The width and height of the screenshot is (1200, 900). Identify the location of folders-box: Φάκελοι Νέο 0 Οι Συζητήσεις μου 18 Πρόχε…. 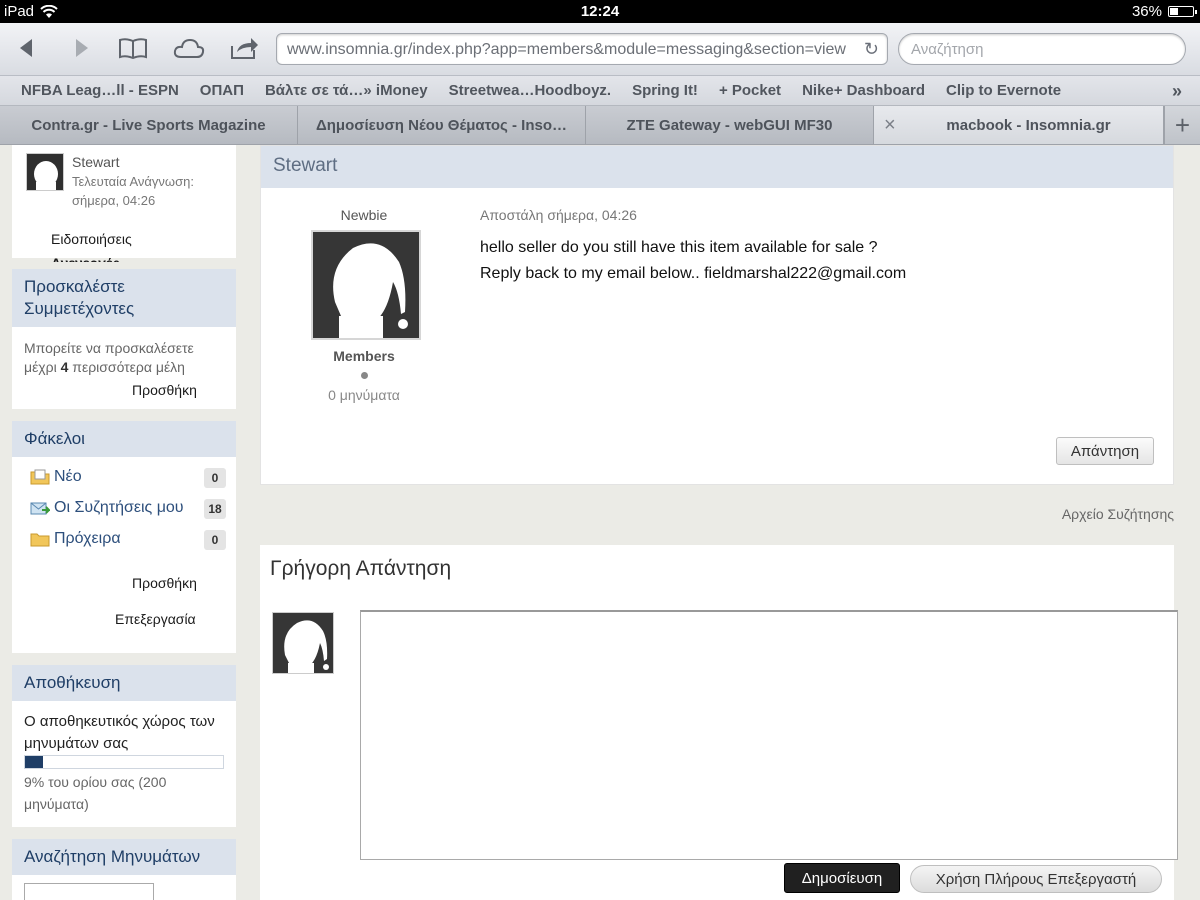
(124, 537).